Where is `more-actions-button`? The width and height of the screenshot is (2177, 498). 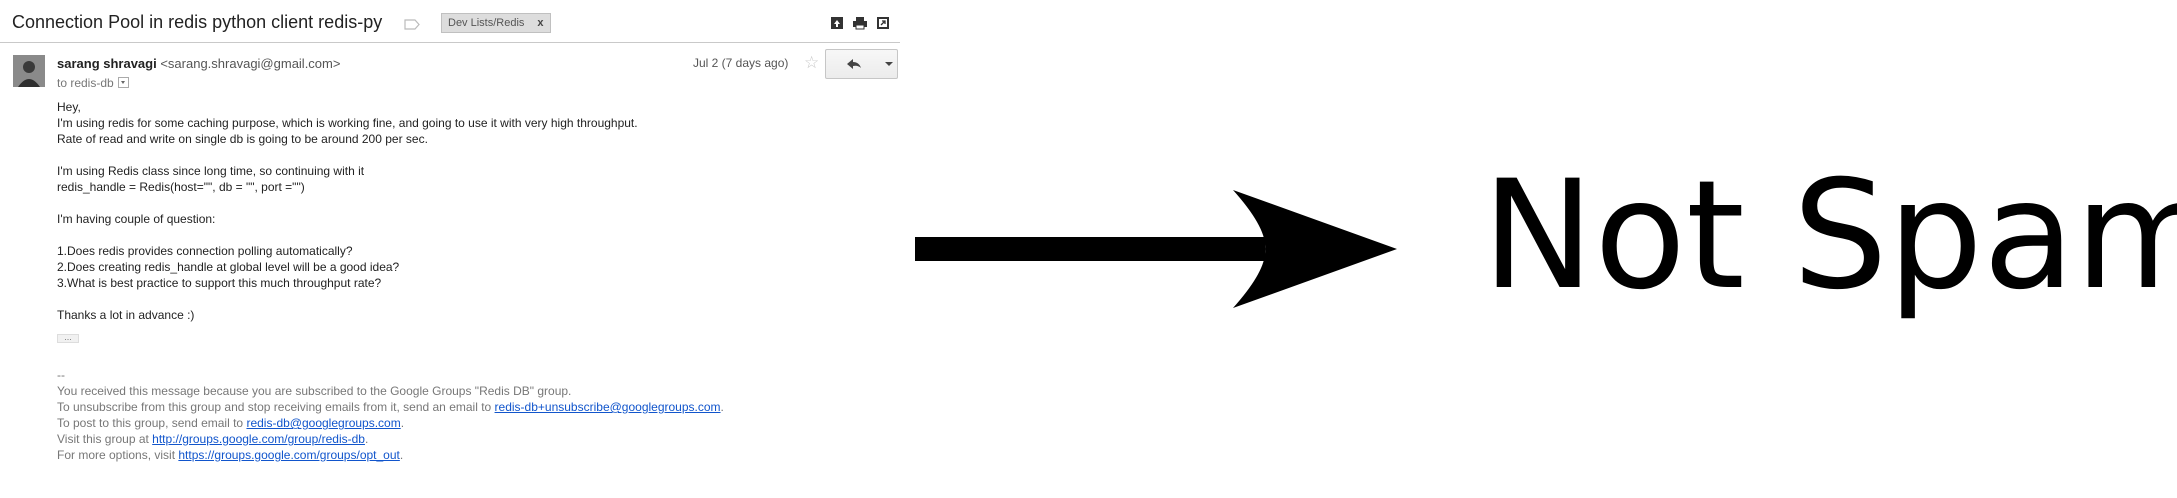
more-actions-button is located at coordinates (889, 64).